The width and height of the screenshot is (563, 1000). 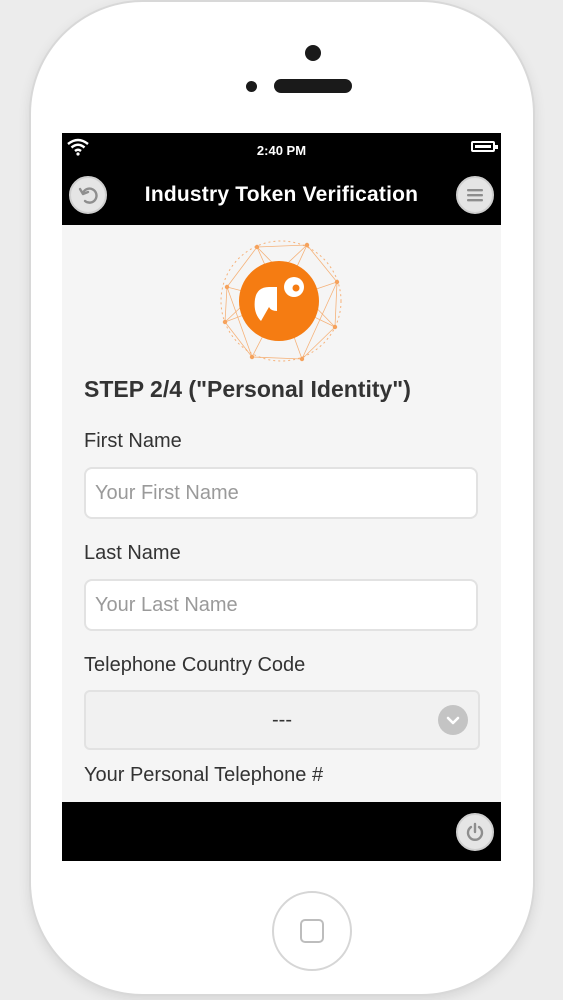 I want to click on back-button, so click(x=88, y=195).